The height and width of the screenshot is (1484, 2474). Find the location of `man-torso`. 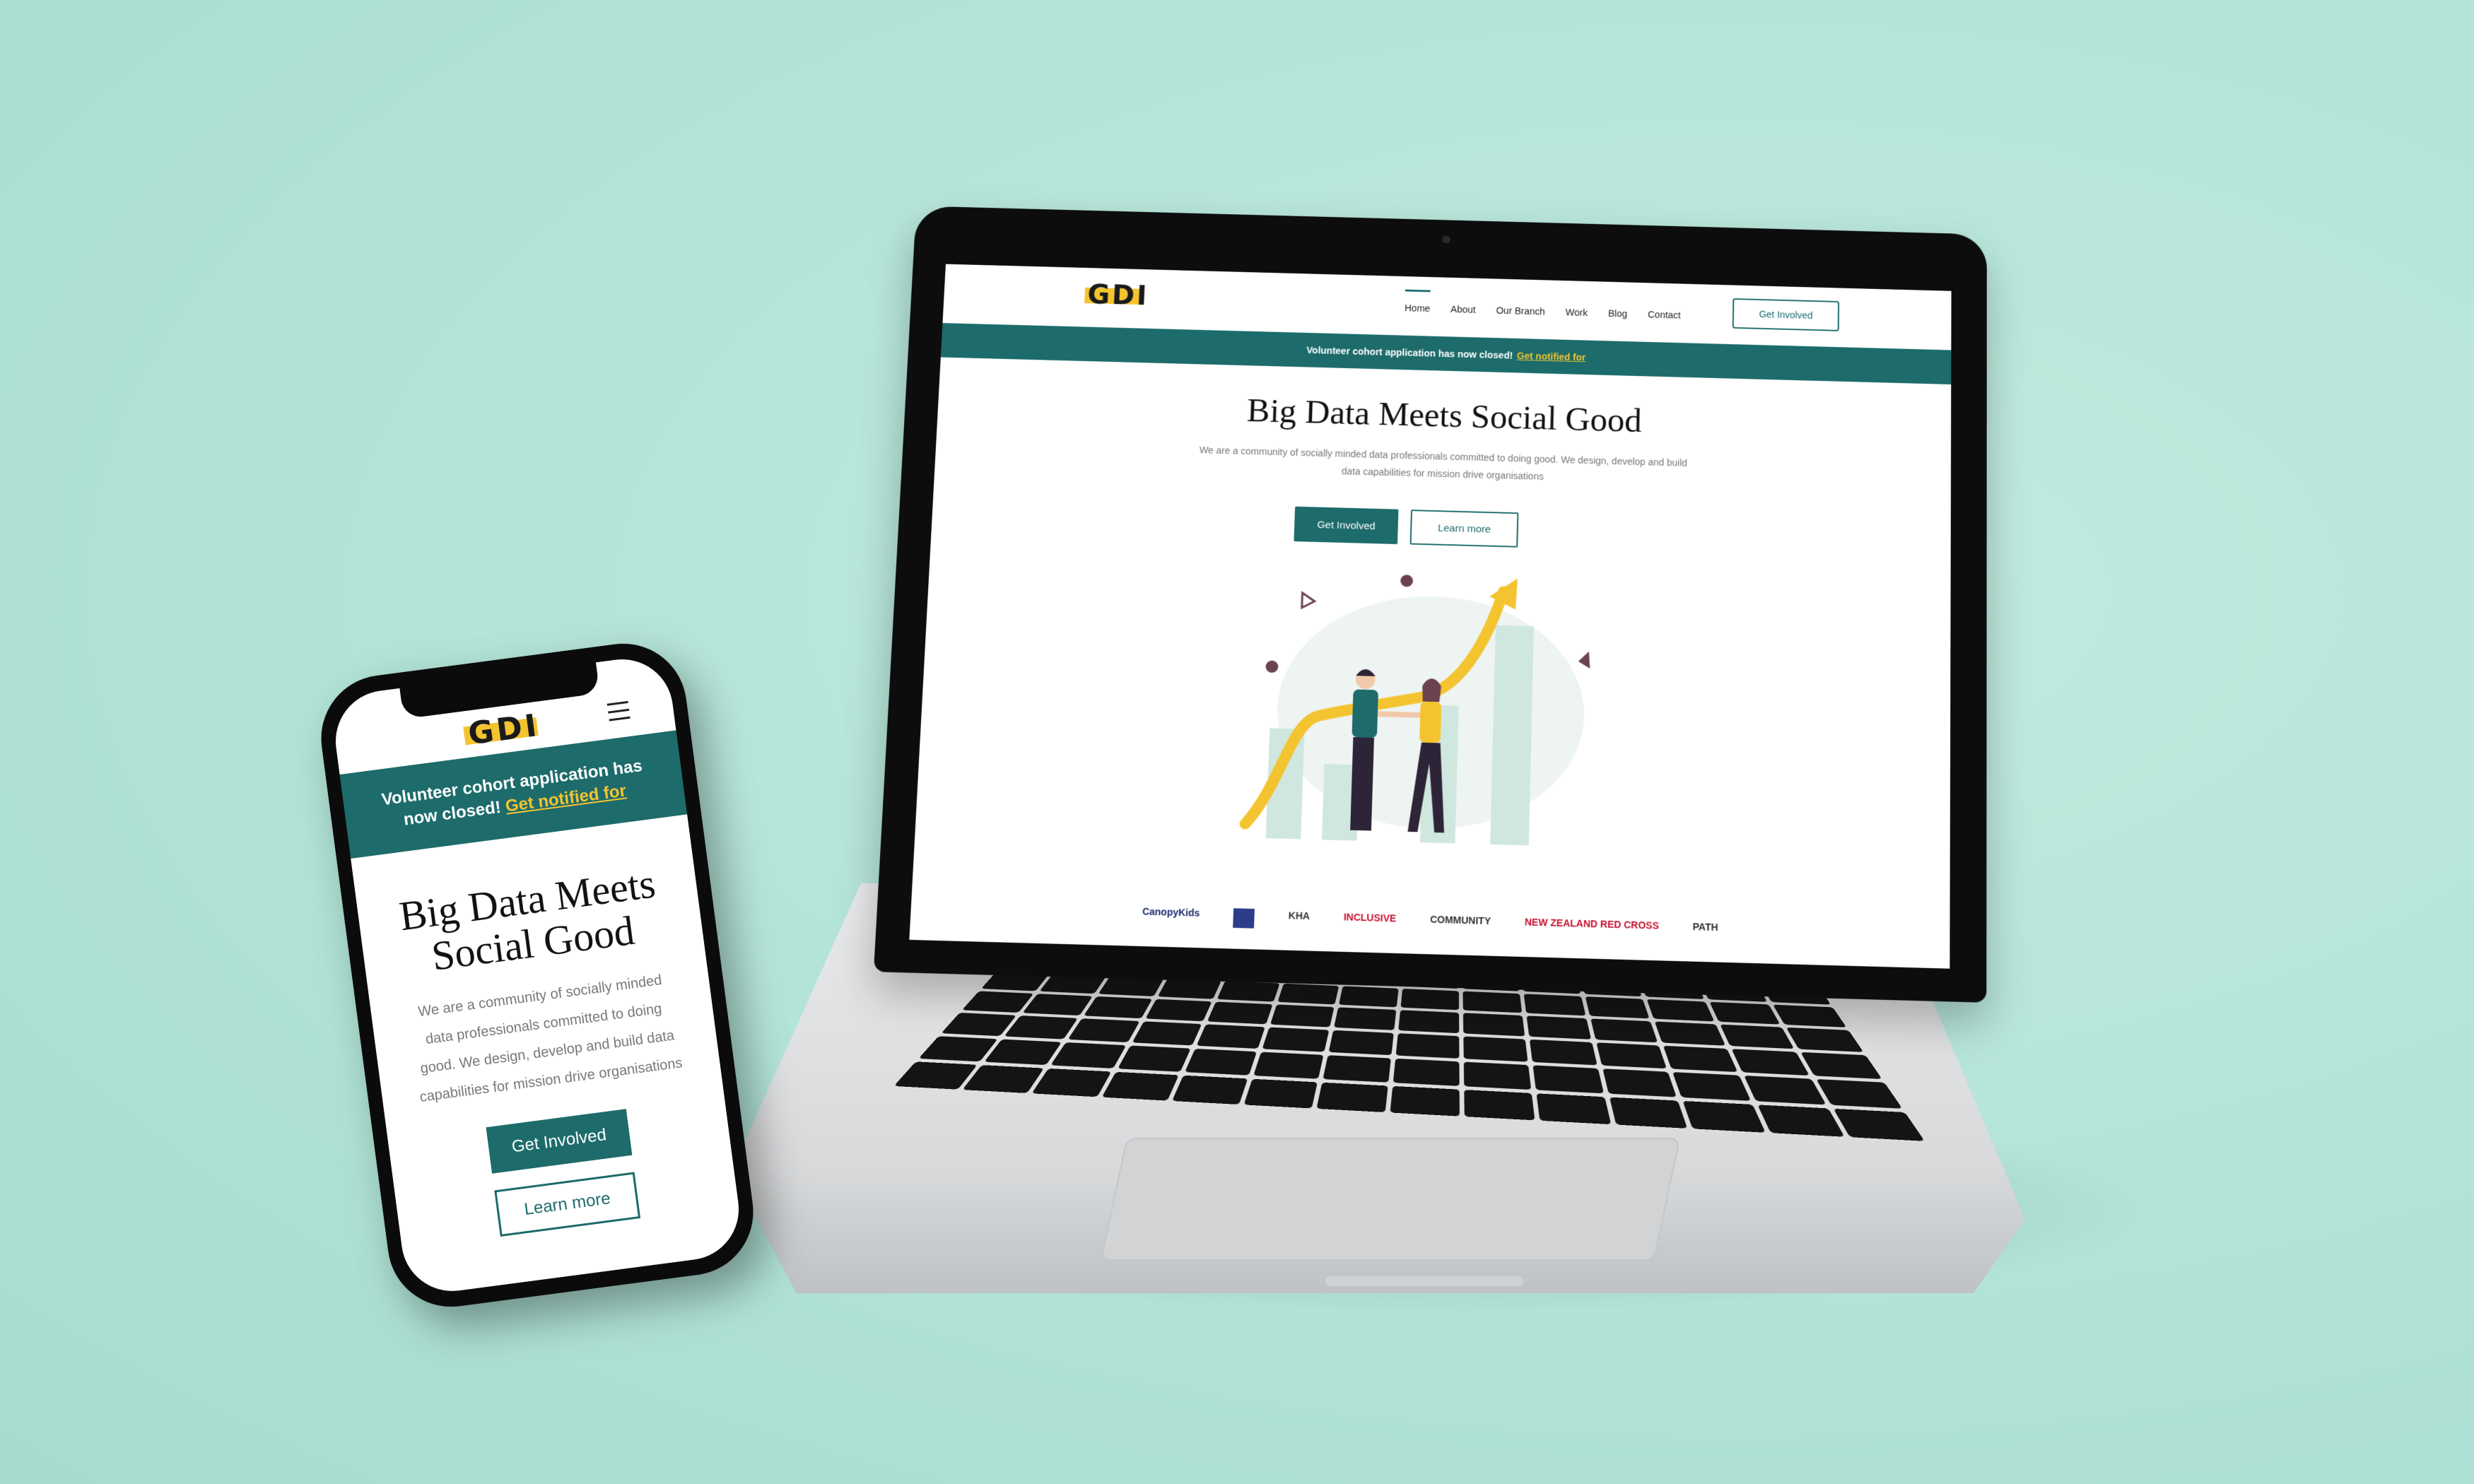

man-torso is located at coordinates (1365, 713).